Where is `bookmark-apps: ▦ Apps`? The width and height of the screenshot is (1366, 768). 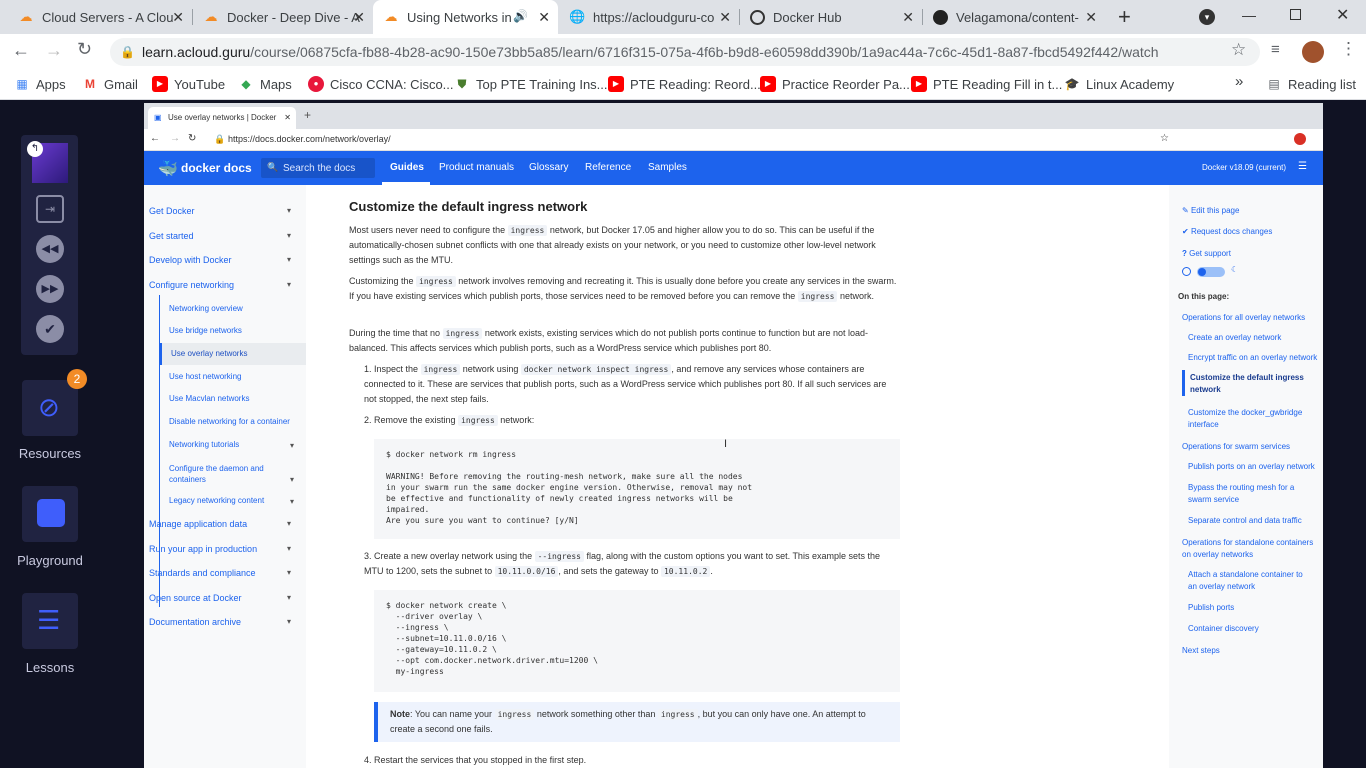 bookmark-apps: ▦ Apps is located at coordinates (39, 84).